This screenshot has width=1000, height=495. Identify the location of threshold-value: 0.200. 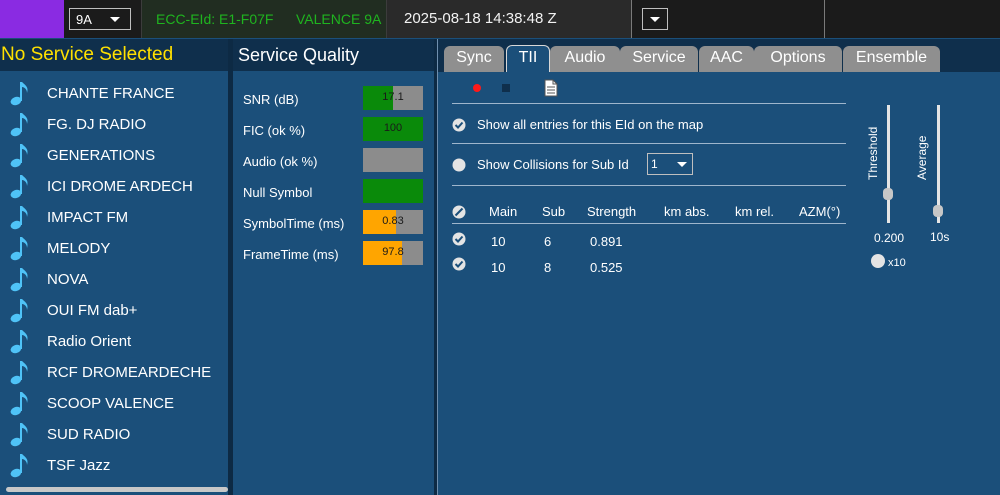
(889, 238).